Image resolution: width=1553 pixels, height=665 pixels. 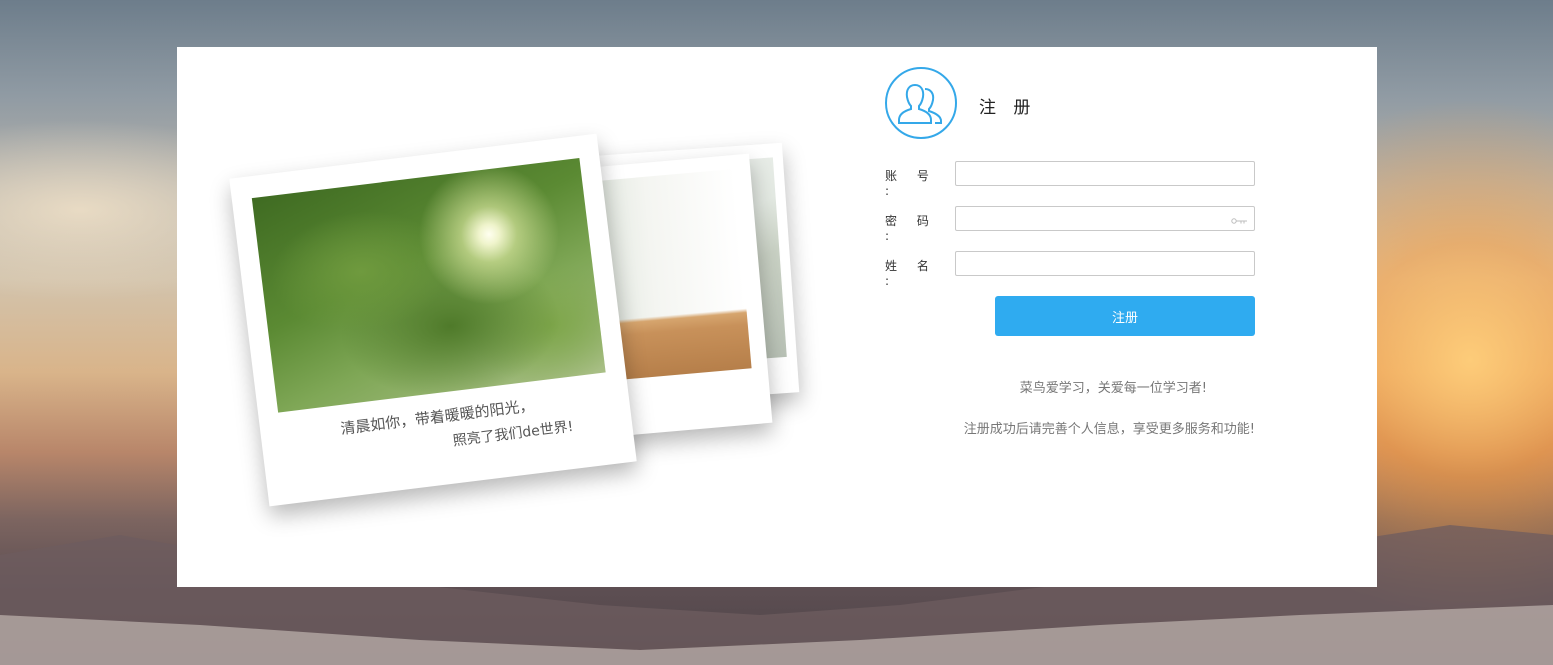 I want to click on account-input, so click(x=1105, y=173).